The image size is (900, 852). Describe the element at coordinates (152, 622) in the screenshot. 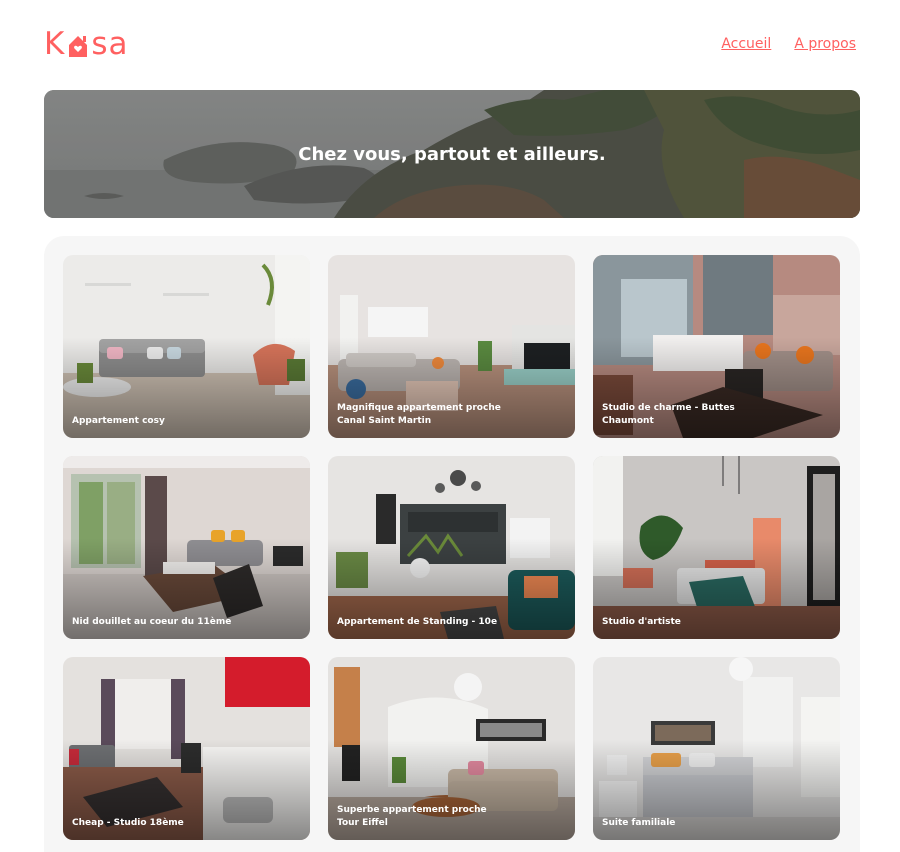

I see `listing-title: Nid douillet au coeur du 11ème` at that location.